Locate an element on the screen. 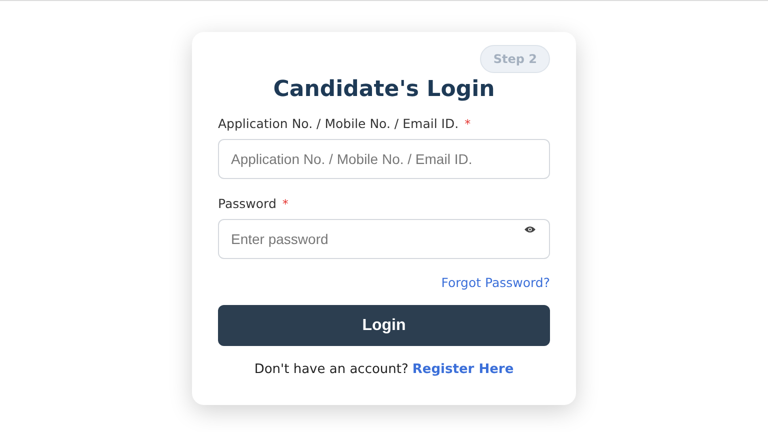 The height and width of the screenshot is (432, 768). field-label: Password is located at coordinates (247, 203).